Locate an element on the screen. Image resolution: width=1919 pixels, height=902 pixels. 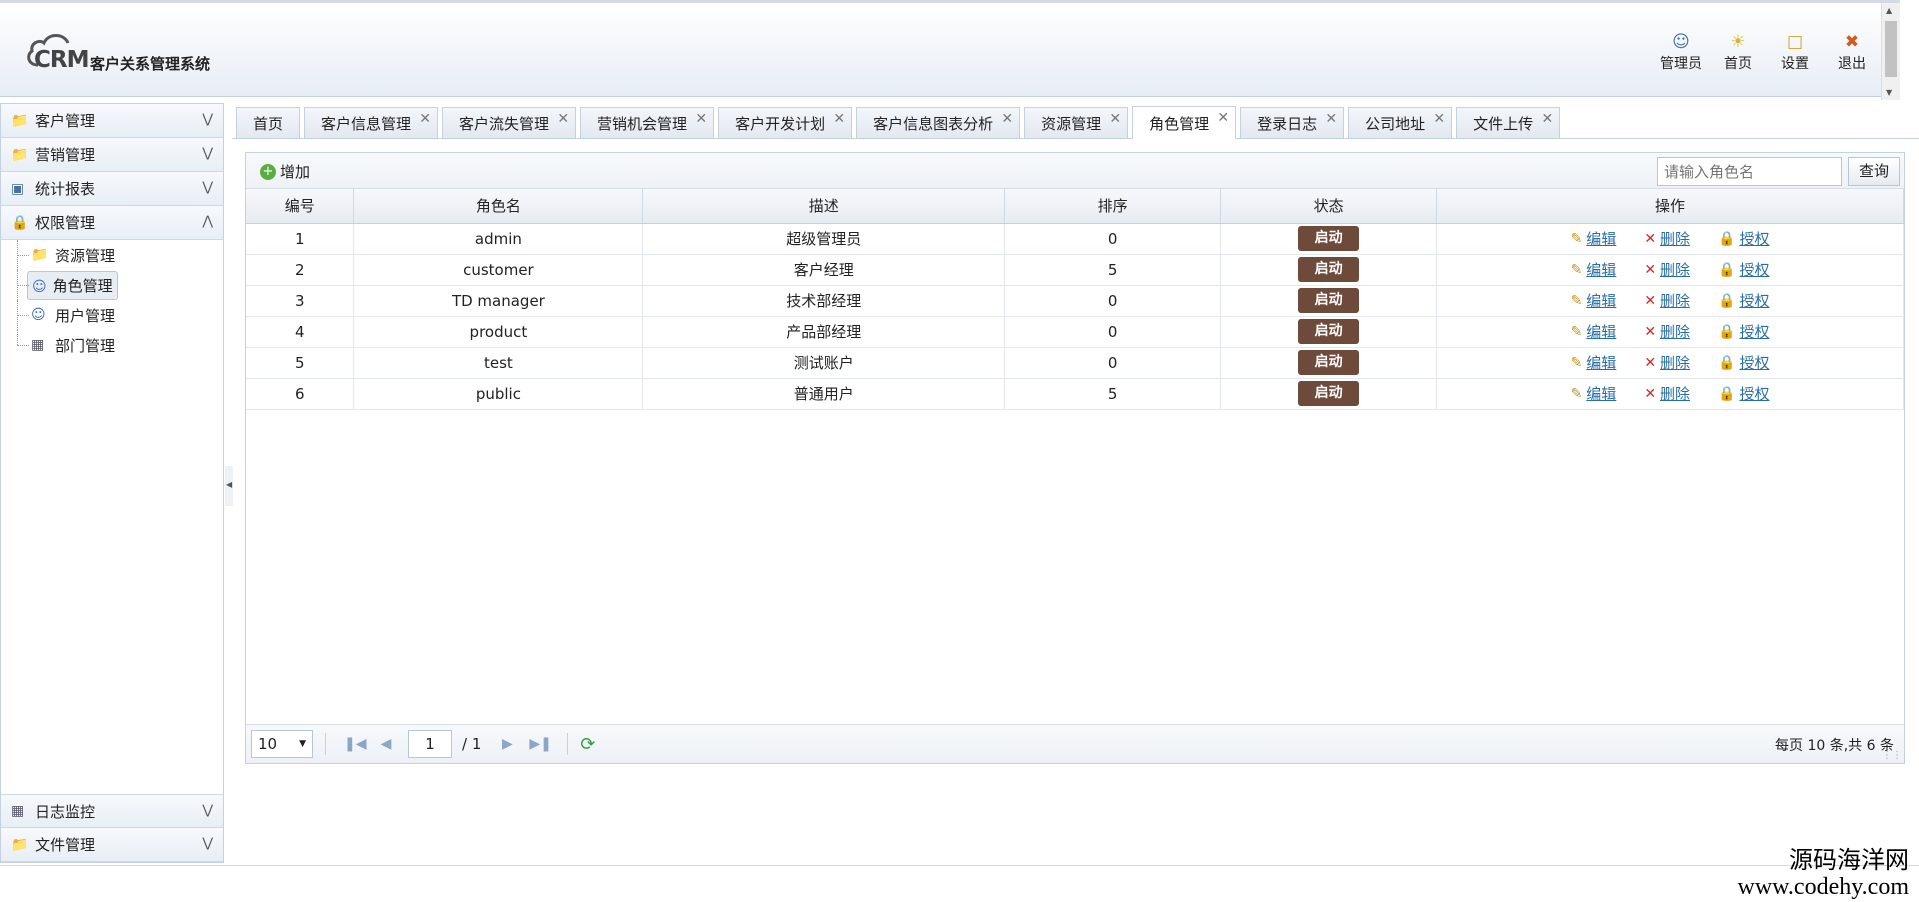
first-page-icon: ❚◀ is located at coordinates (355, 744).